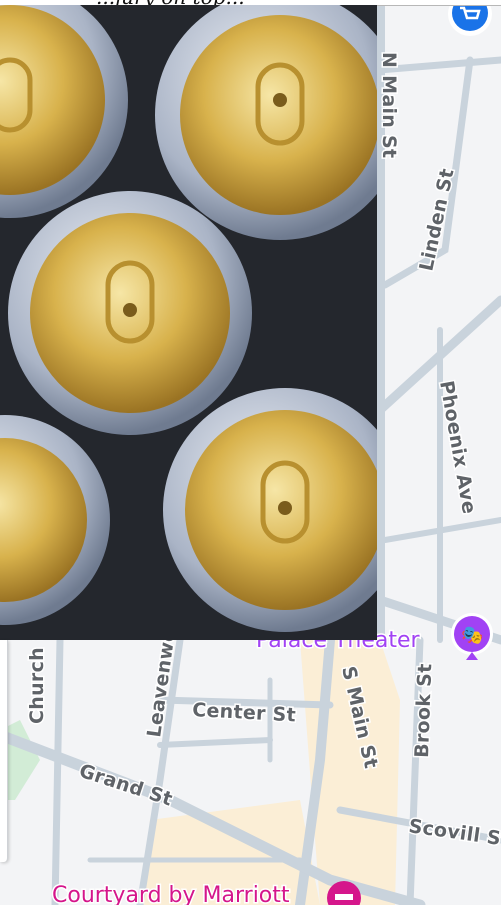  What do you see at coordinates (4, 751) in the screenshot?
I see `side-panel-edge` at bounding box center [4, 751].